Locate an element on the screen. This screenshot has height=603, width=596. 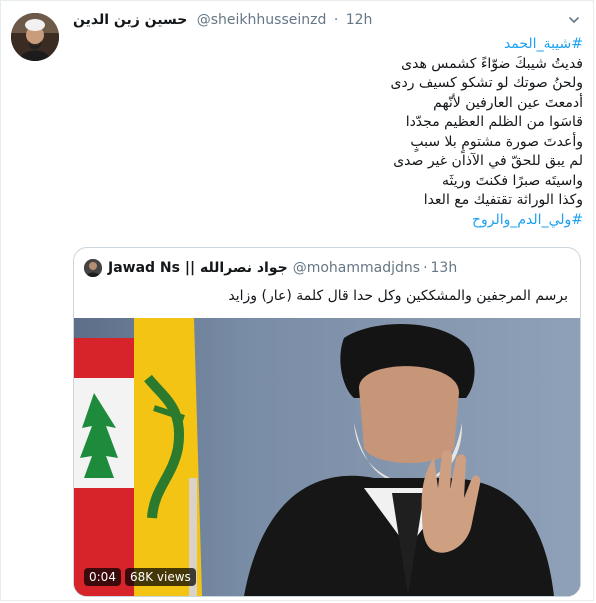
quoted-avatar is located at coordinates (93, 268).